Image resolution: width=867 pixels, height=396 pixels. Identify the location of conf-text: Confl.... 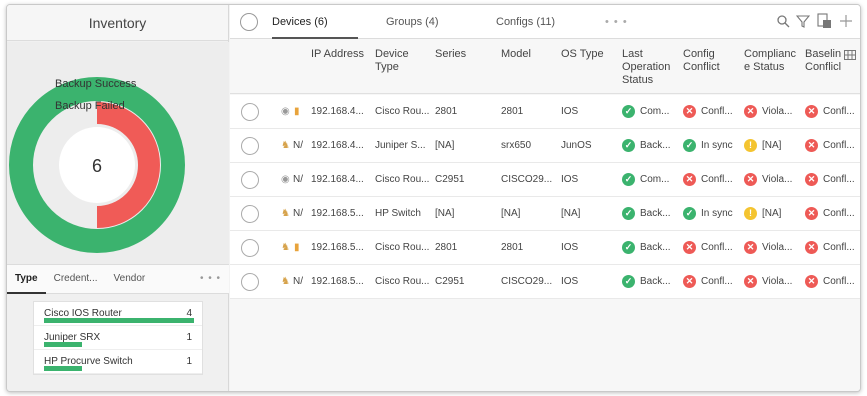
(717, 248).